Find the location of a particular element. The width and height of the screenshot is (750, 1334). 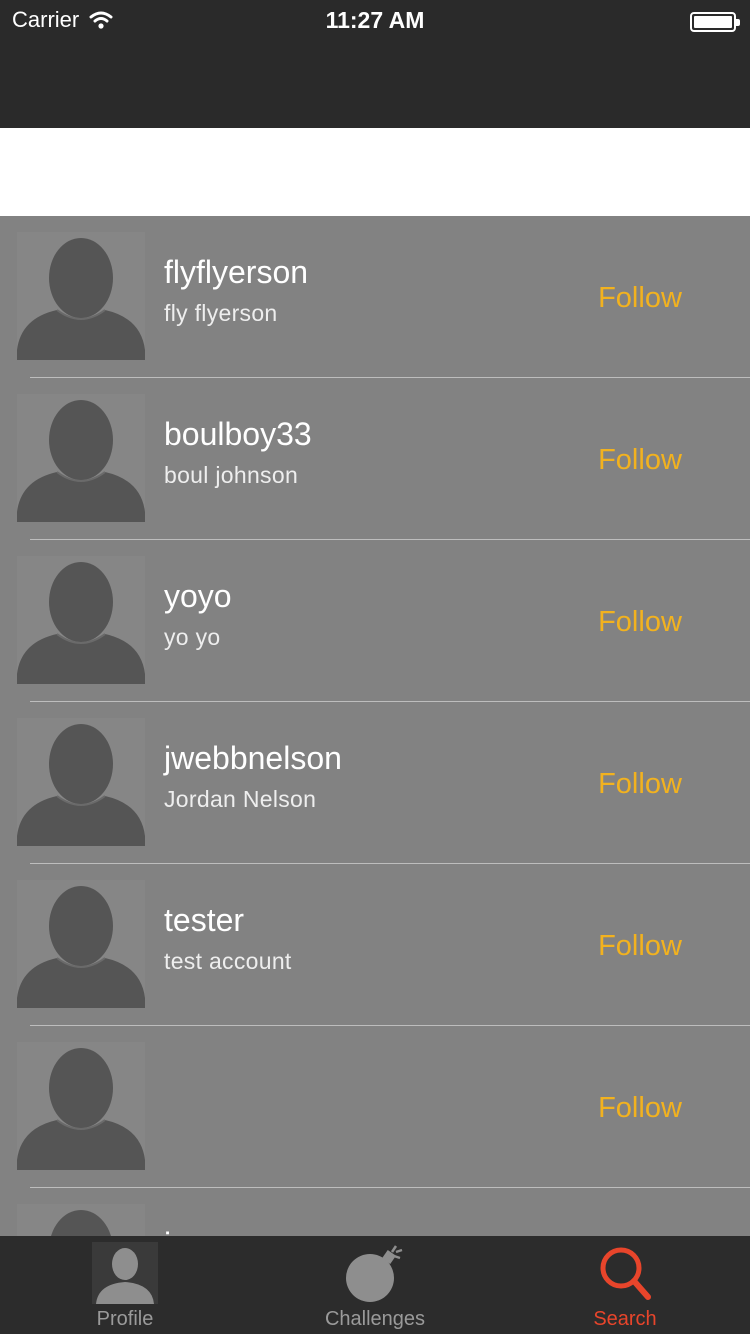

tab-search: Search is located at coordinates (625, 1285).